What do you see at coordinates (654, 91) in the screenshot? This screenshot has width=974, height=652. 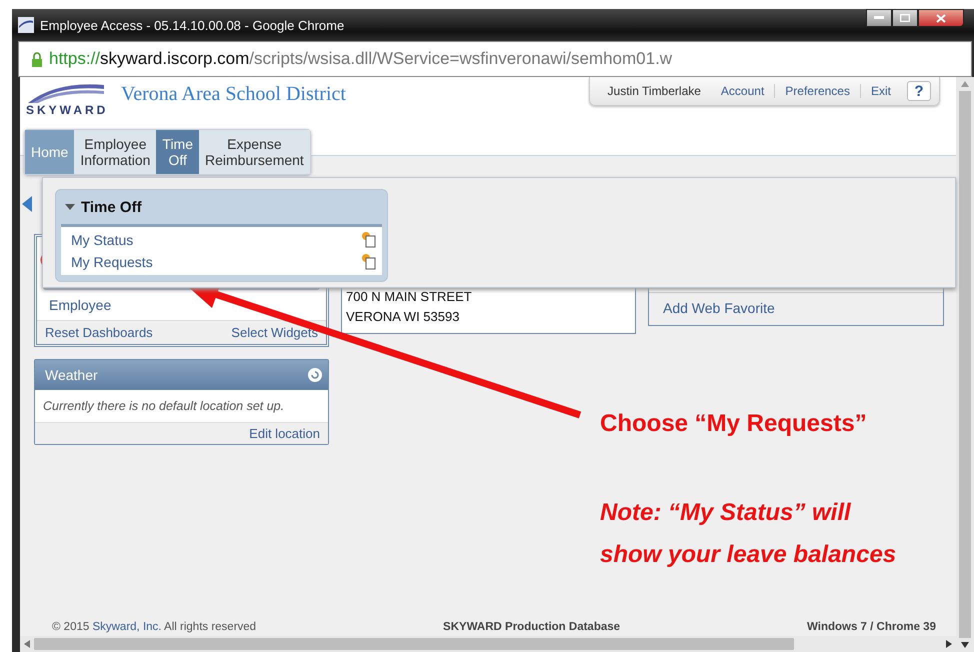 I see `user-name: Justin Timberlake` at bounding box center [654, 91].